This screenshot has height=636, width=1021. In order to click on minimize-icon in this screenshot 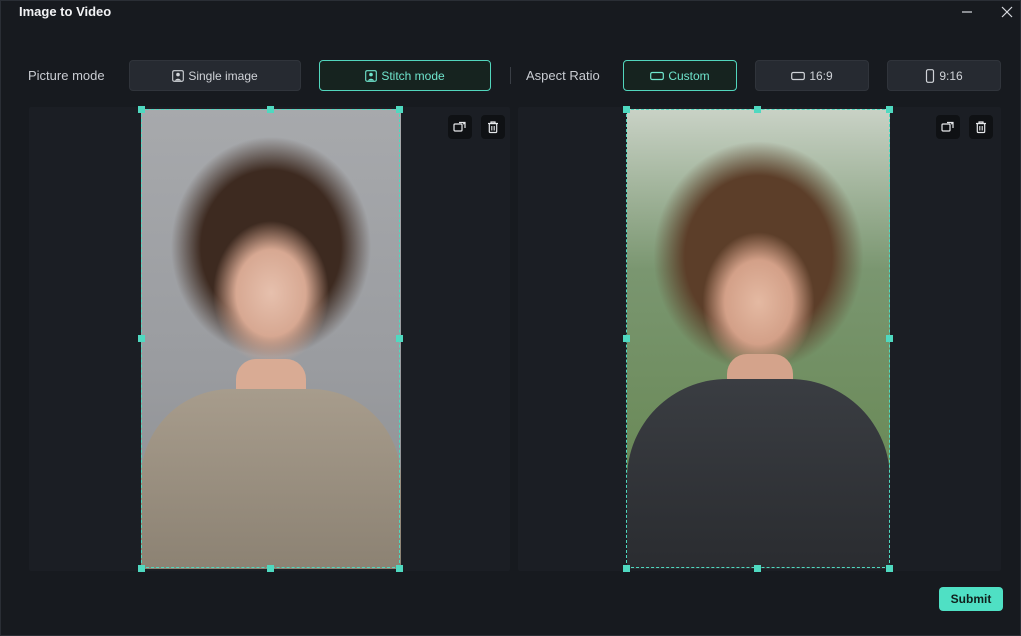, I will do `click(967, 12)`.